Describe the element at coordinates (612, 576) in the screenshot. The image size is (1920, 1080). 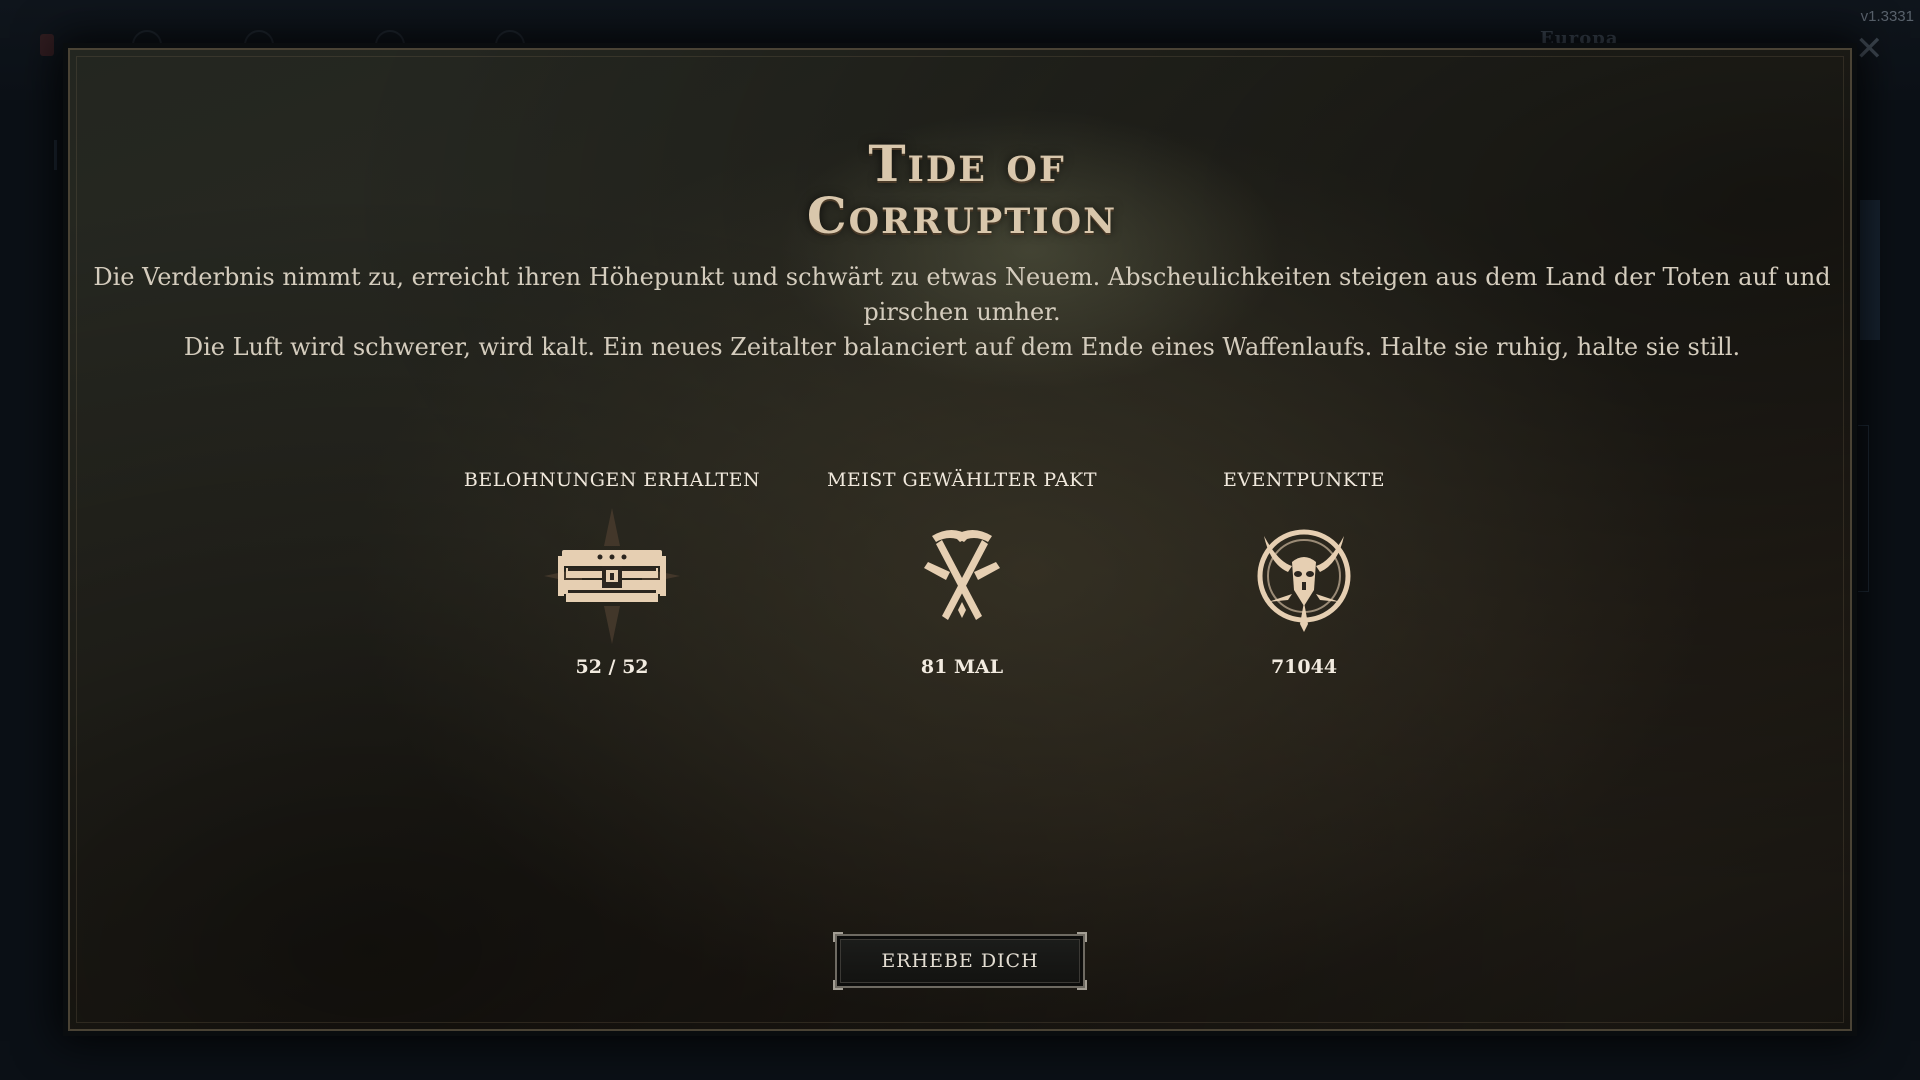
I see `treasure-chest-icon` at that location.